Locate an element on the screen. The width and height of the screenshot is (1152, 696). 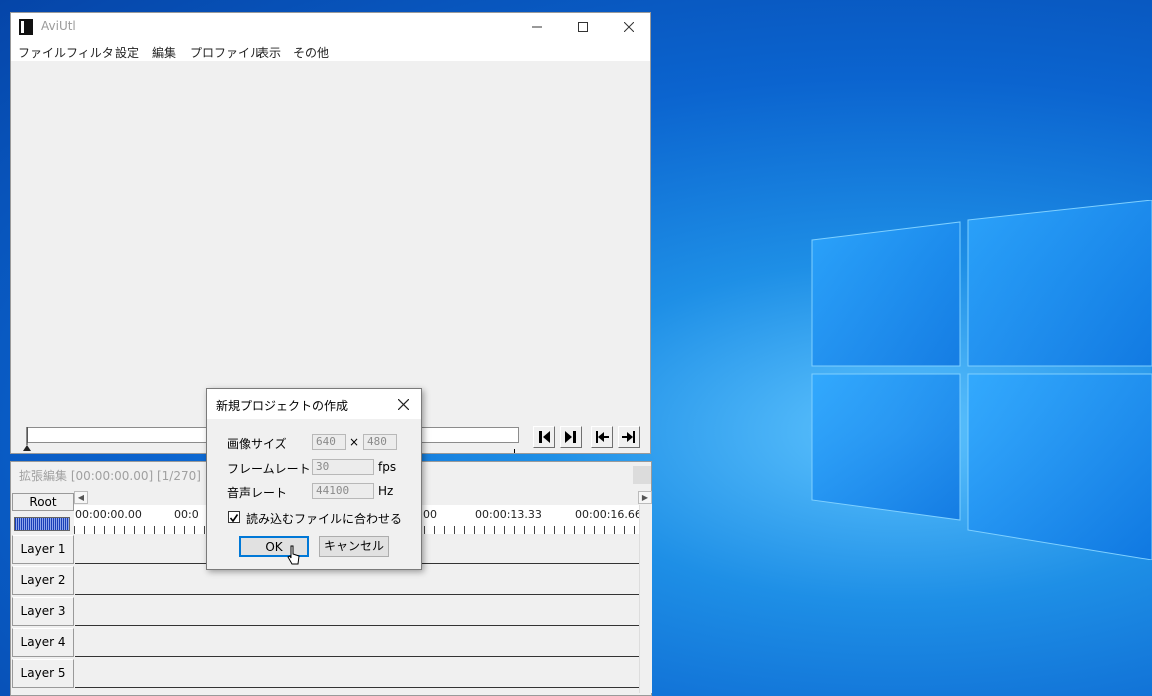
ruler-time: 00:00:00.00 is located at coordinates (108, 514).